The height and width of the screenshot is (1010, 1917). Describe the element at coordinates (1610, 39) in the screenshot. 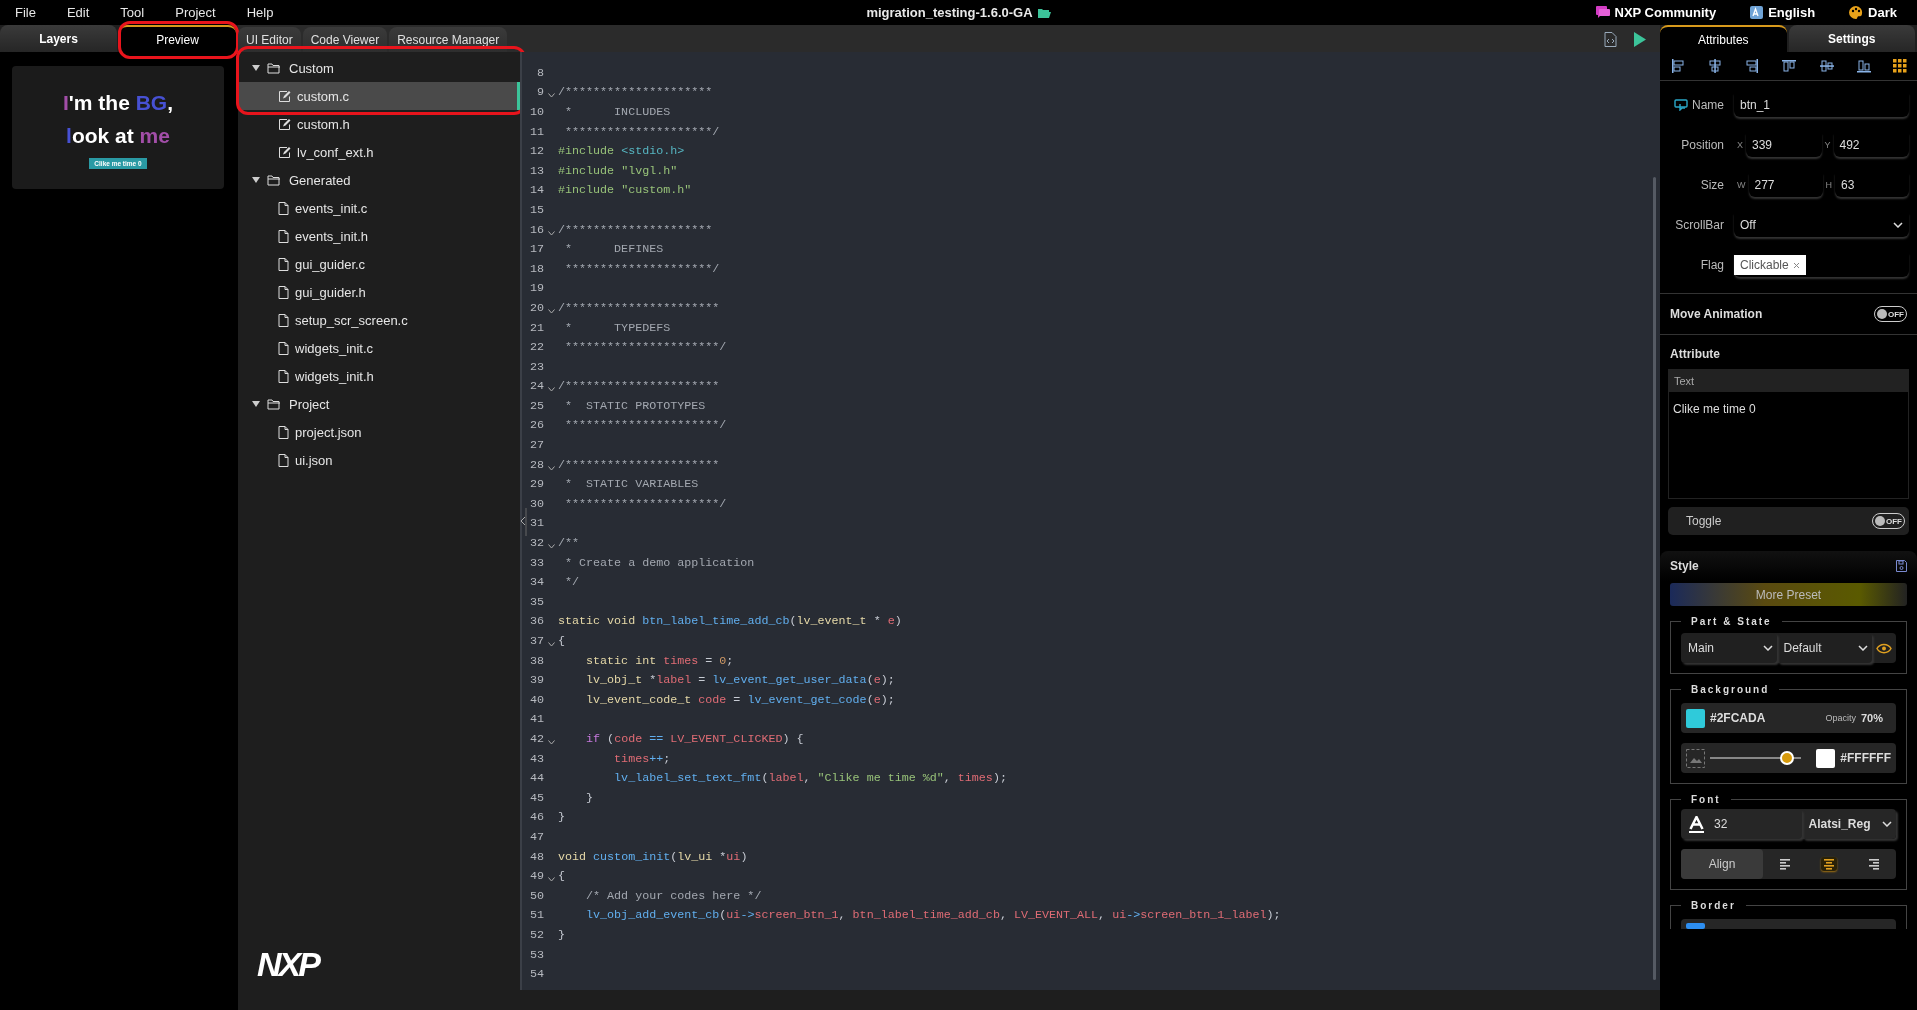

I see `code-file-icon` at that location.